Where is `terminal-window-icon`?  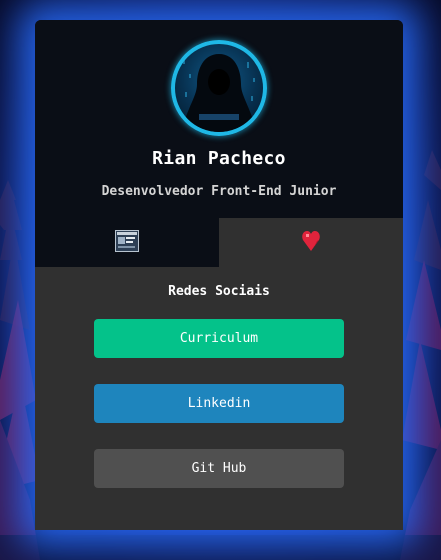 terminal-window-icon is located at coordinates (127, 243).